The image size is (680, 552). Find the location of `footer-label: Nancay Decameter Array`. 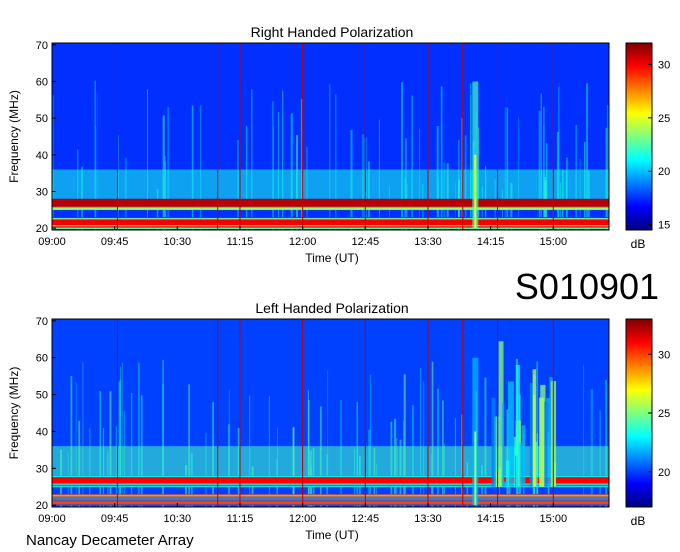

footer-label: Nancay Decameter Array is located at coordinates (110, 540).